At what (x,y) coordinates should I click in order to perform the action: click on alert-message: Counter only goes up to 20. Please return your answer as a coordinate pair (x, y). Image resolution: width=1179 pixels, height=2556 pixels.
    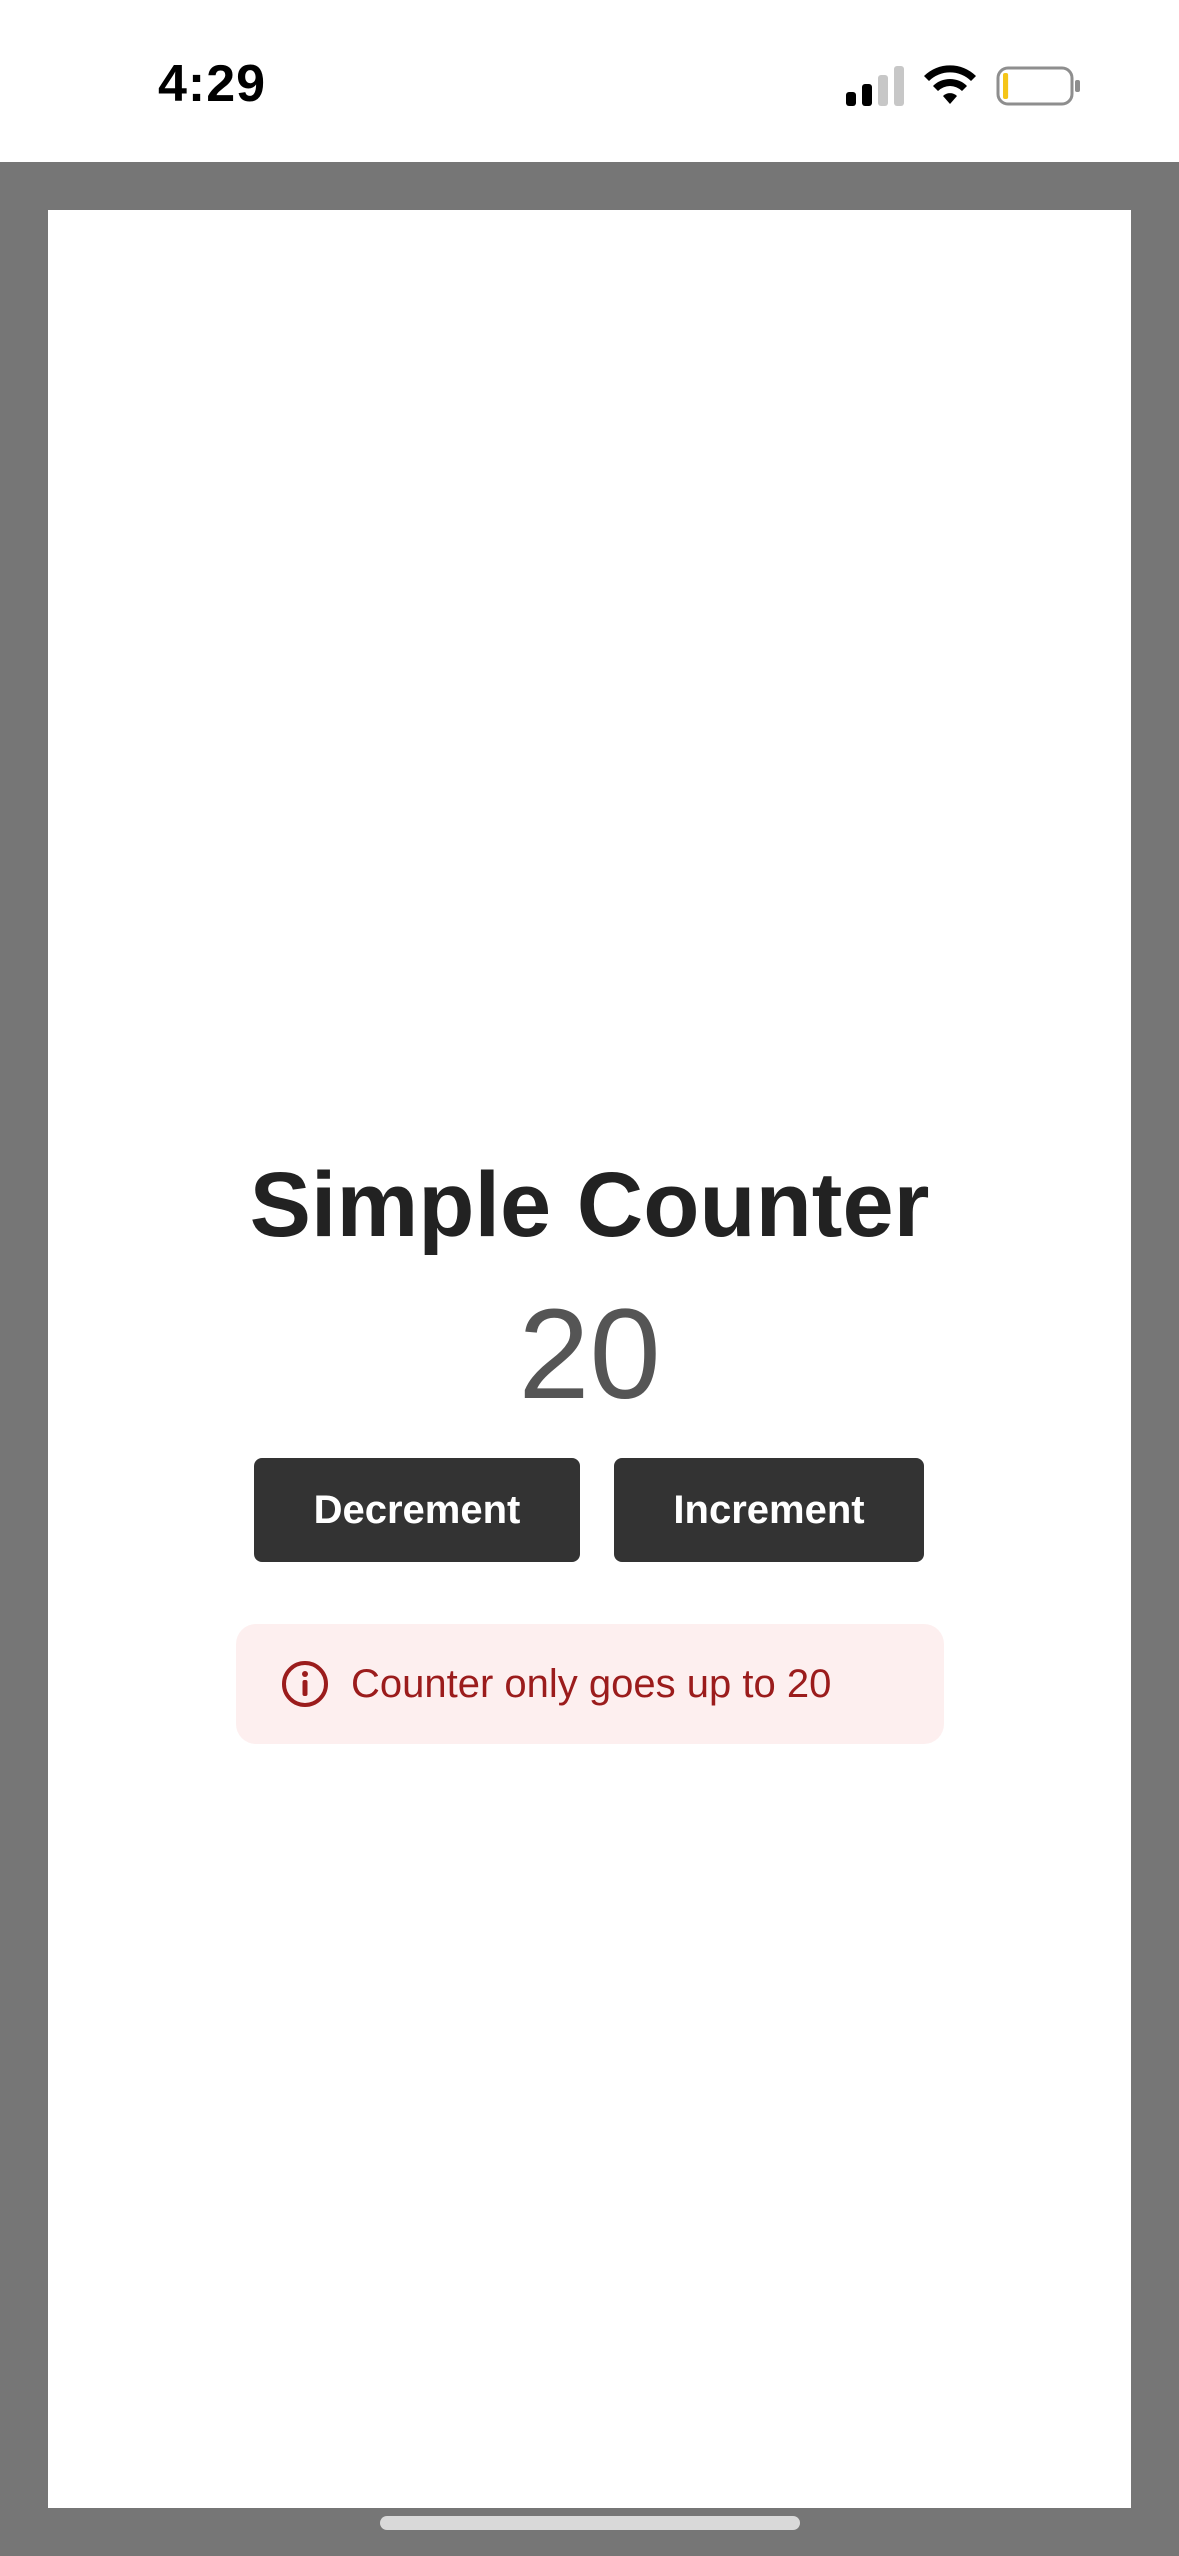
    Looking at the image, I should click on (591, 1684).